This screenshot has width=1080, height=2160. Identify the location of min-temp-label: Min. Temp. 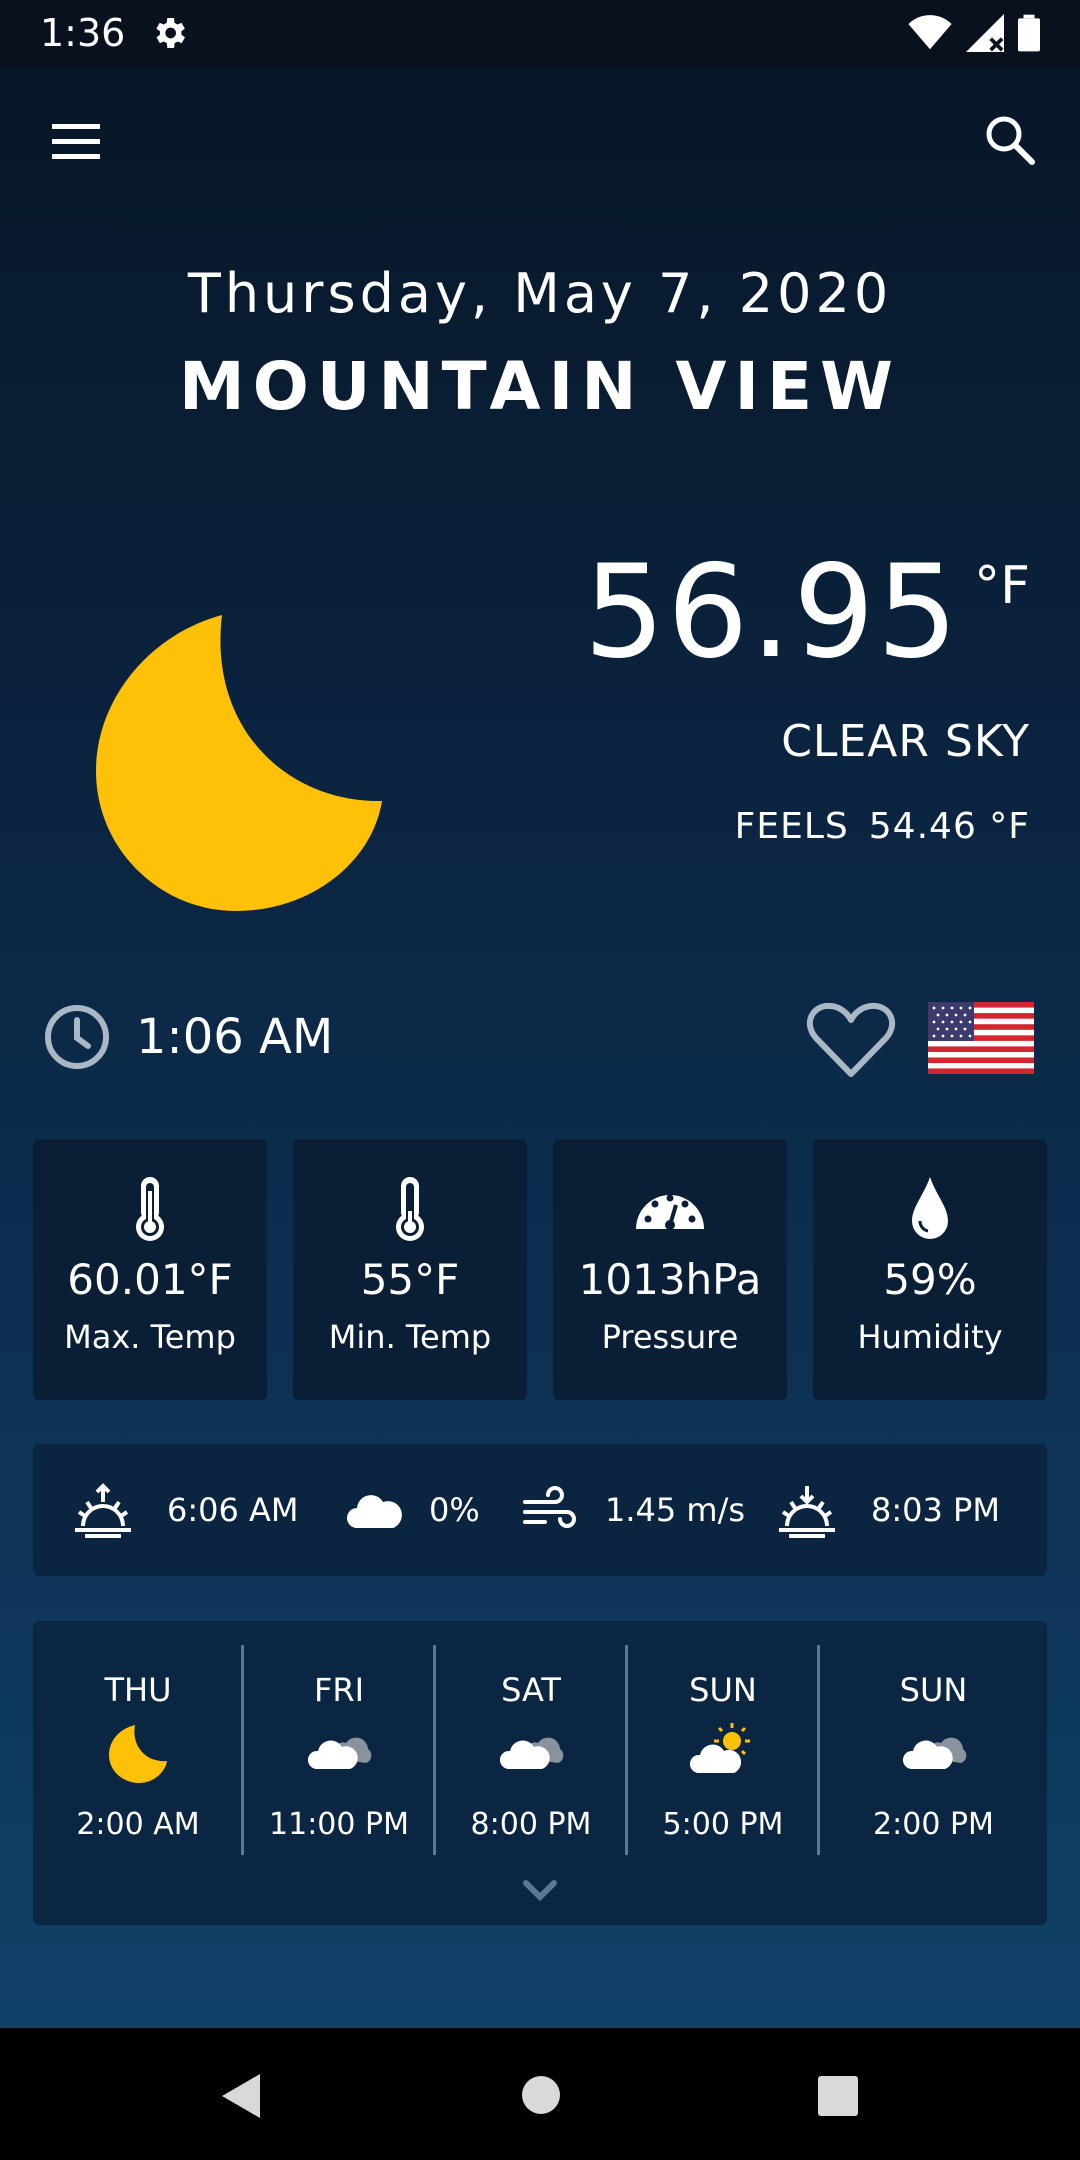
(410, 1337).